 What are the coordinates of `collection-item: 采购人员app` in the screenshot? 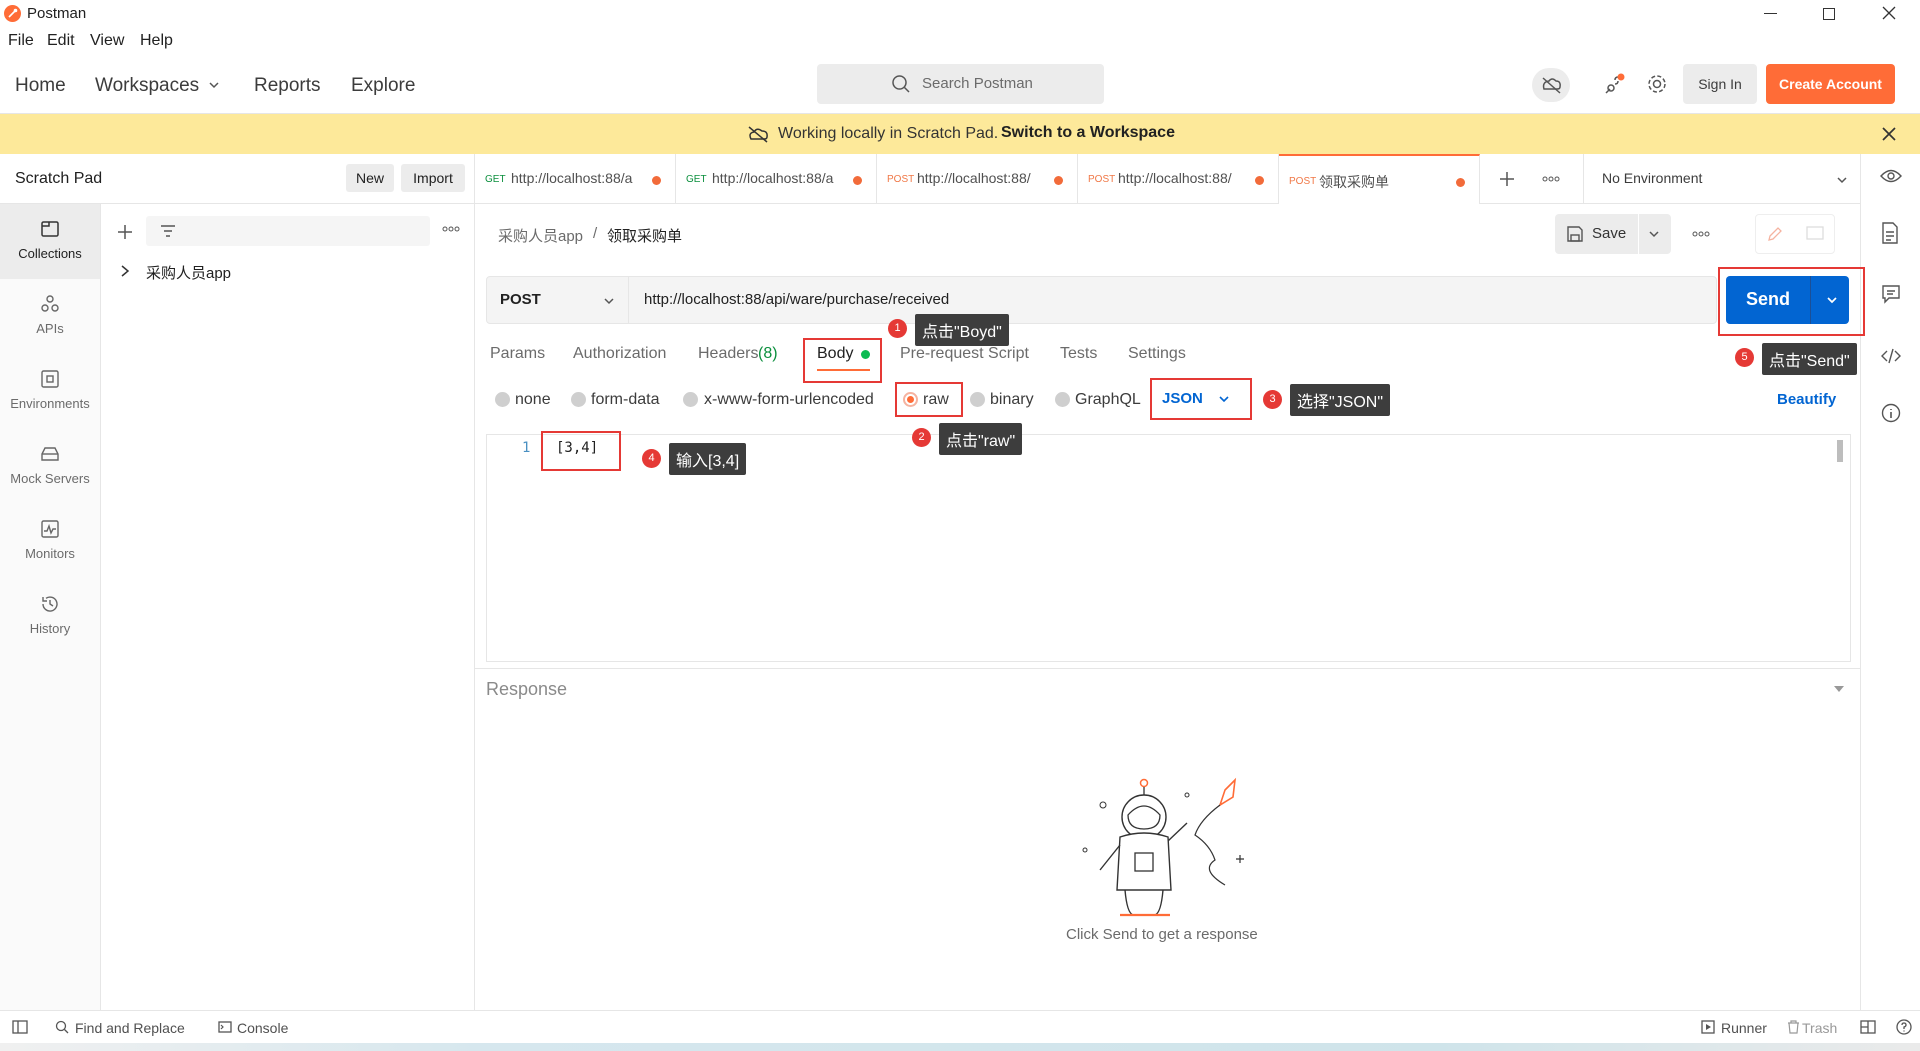 It's located at (188, 272).